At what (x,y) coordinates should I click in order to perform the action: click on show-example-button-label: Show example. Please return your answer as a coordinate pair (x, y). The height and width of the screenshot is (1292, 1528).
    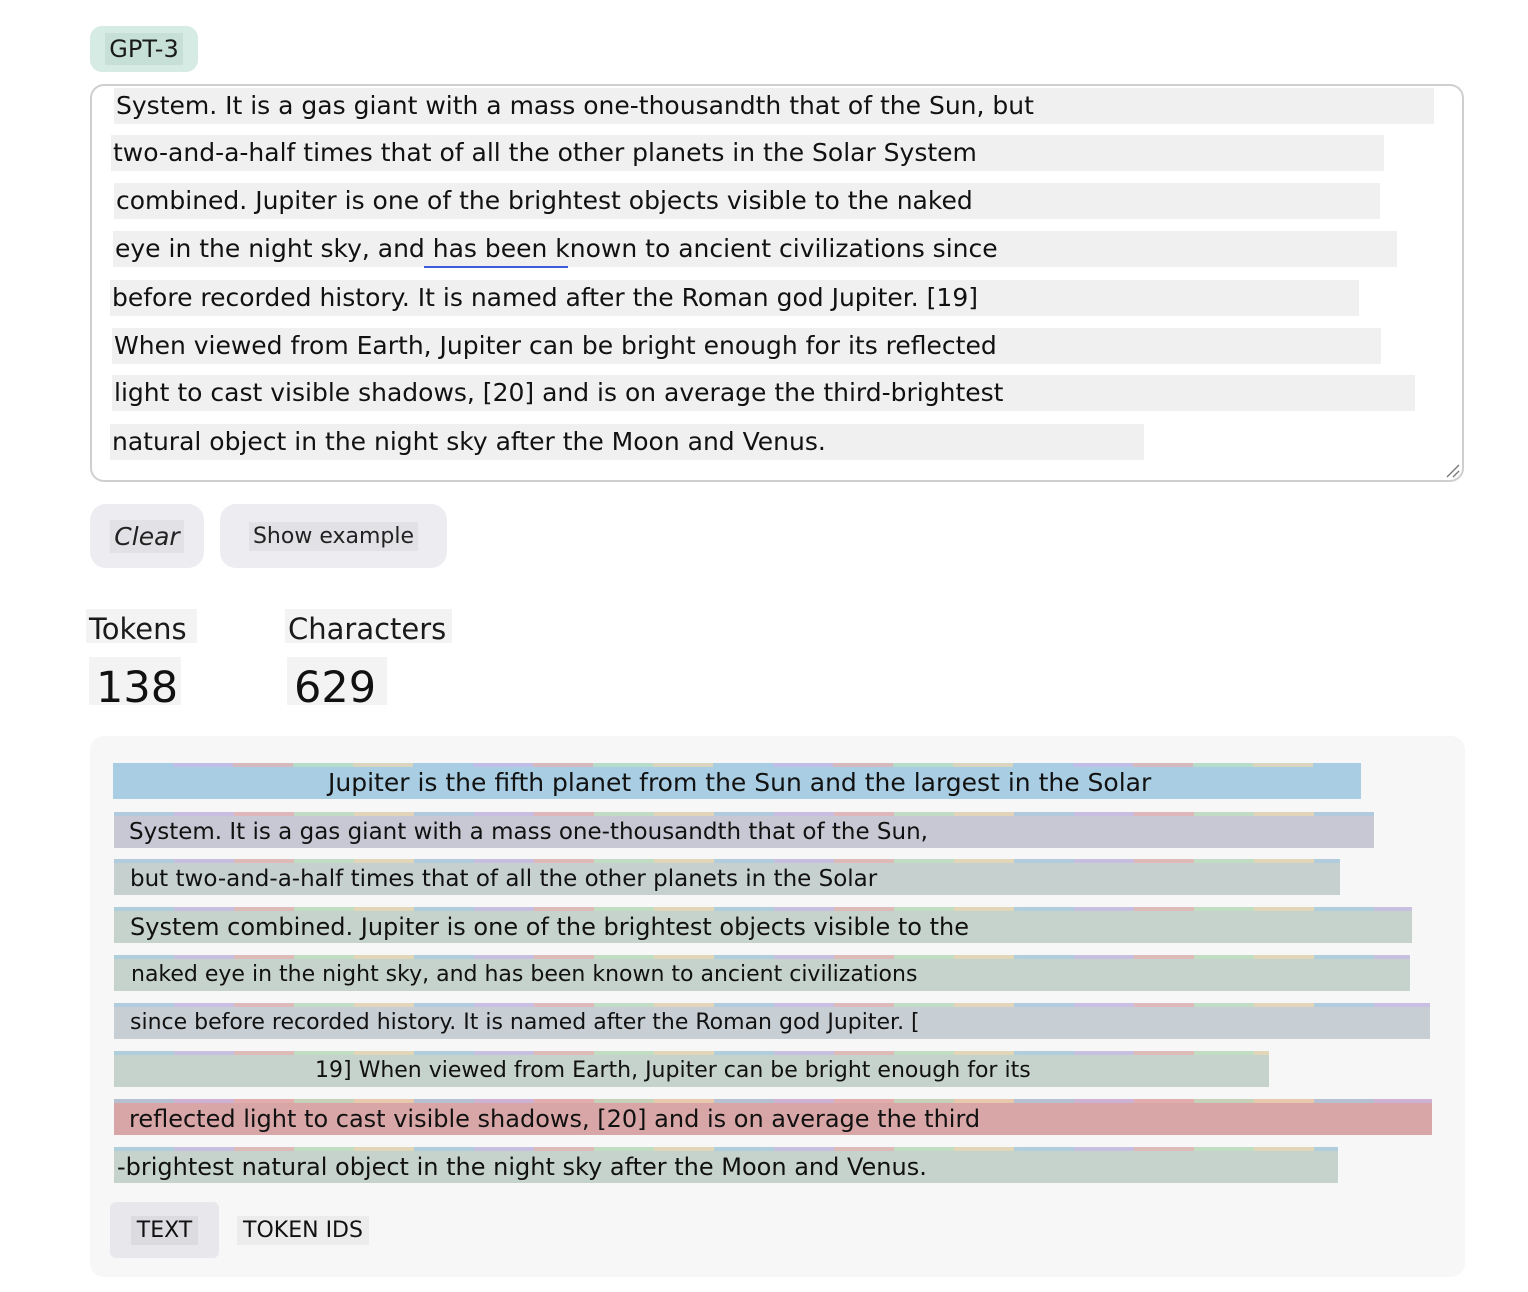
    Looking at the image, I should click on (333, 536).